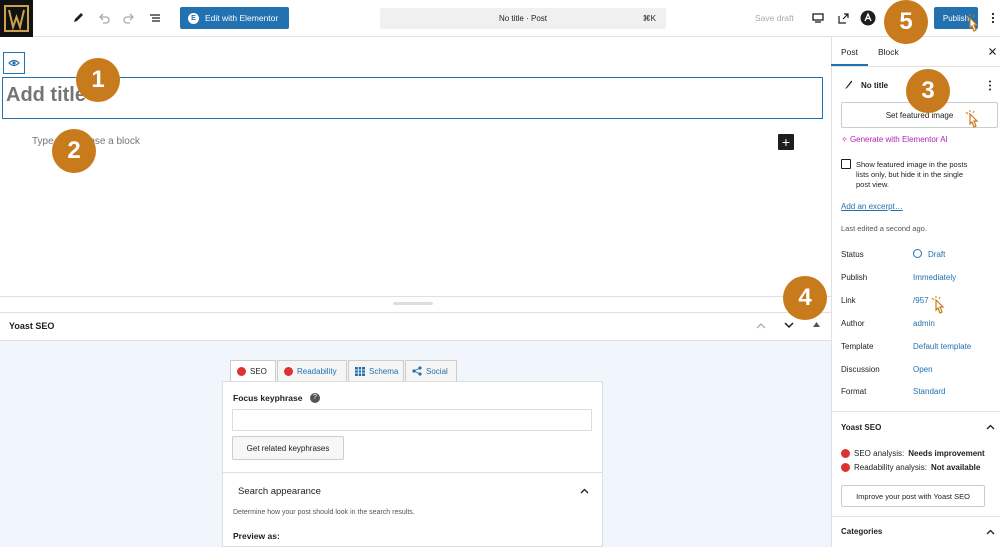 This screenshot has height=547, width=1000. I want to click on last-edited-text: Last edited a second ago., so click(884, 228).